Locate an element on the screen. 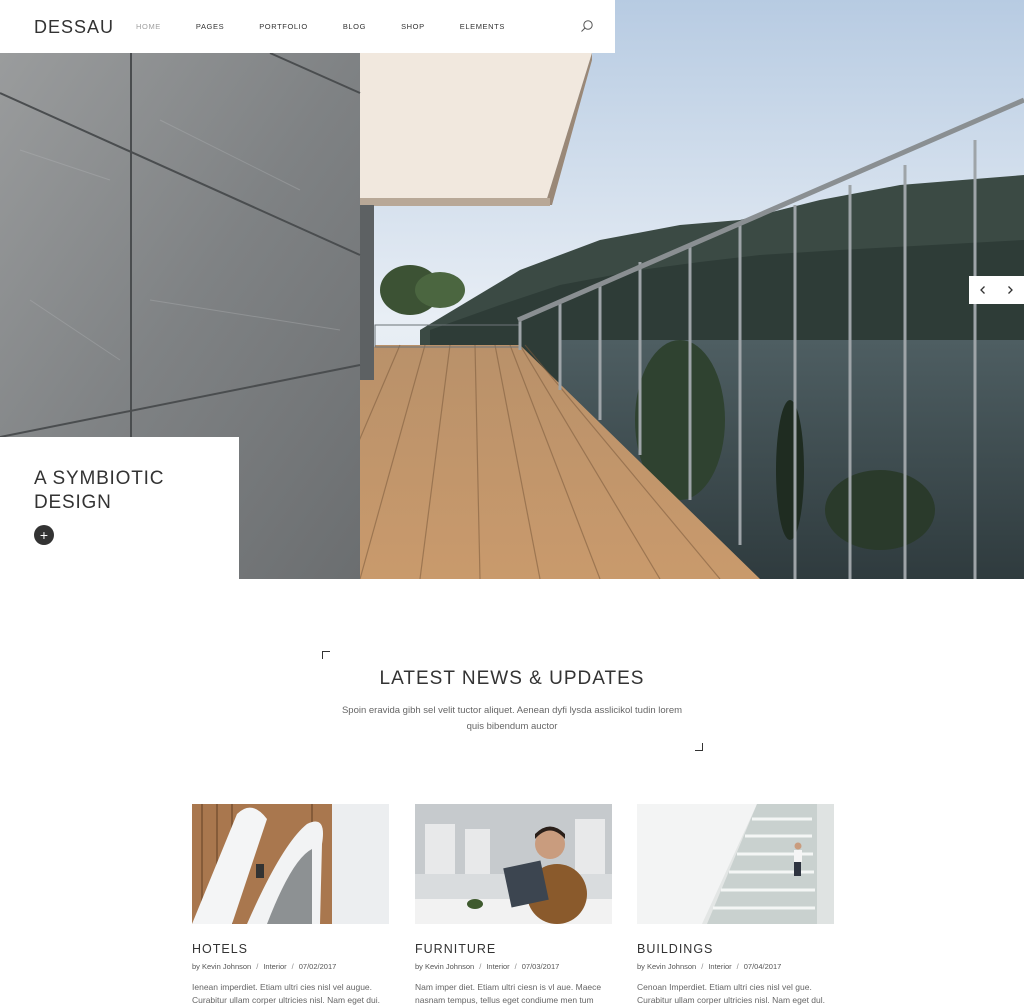  chevron-left-icon is located at coordinates (983, 290).